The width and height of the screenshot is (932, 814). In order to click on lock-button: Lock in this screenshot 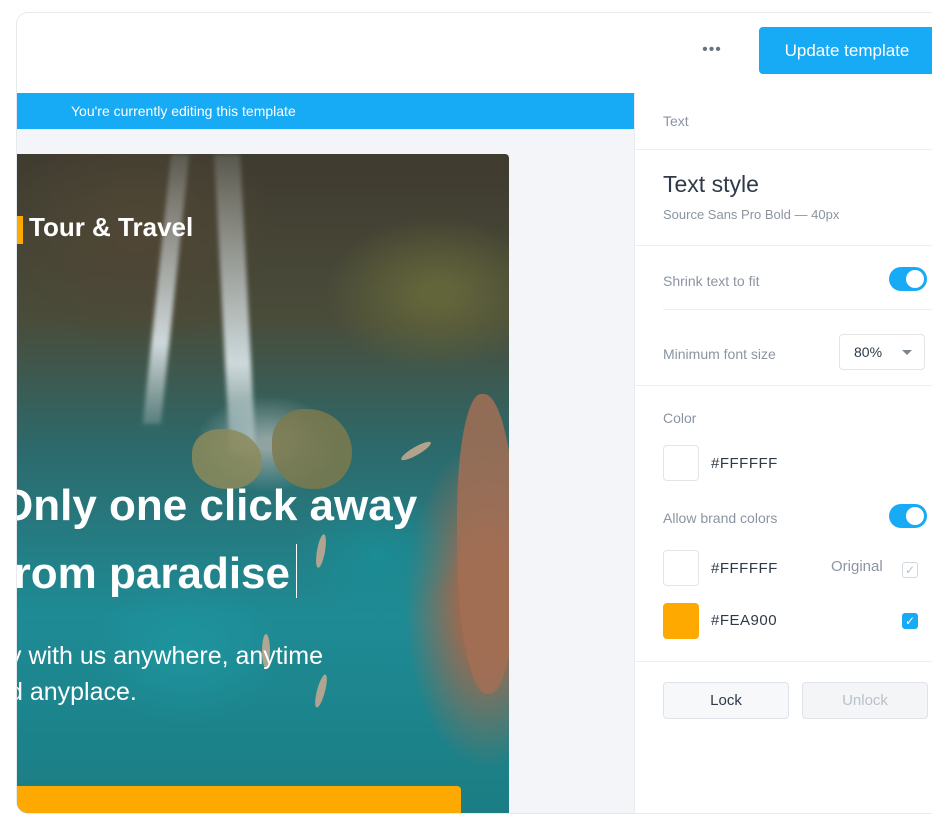, I will do `click(726, 700)`.